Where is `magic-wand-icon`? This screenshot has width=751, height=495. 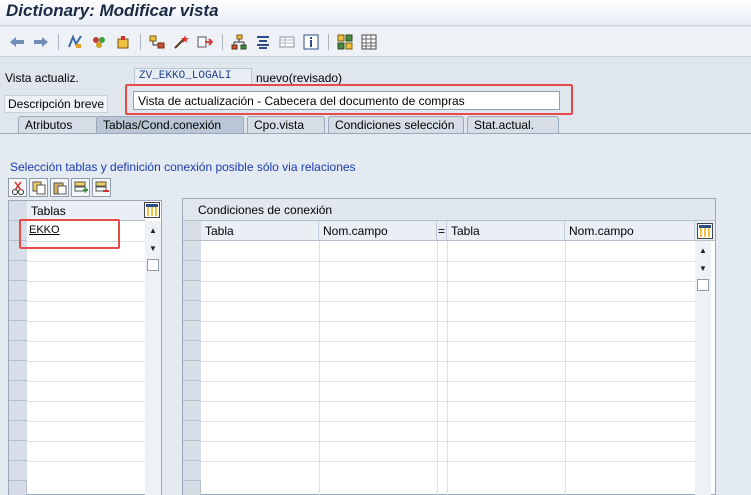
magic-wand-icon is located at coordinates (181, 42).